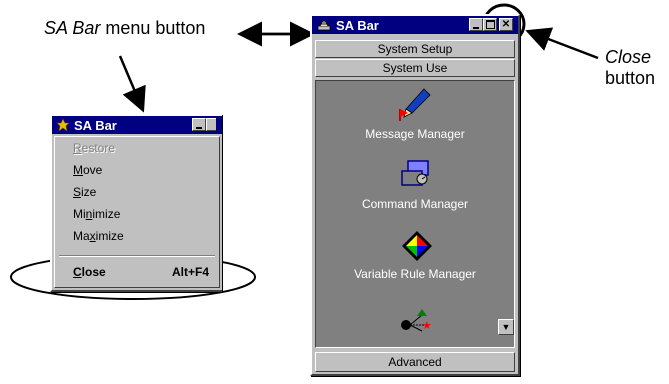 This screenshot has height=384, width=669. I want to click on tab-system-use: System Use, so click(415, 68).